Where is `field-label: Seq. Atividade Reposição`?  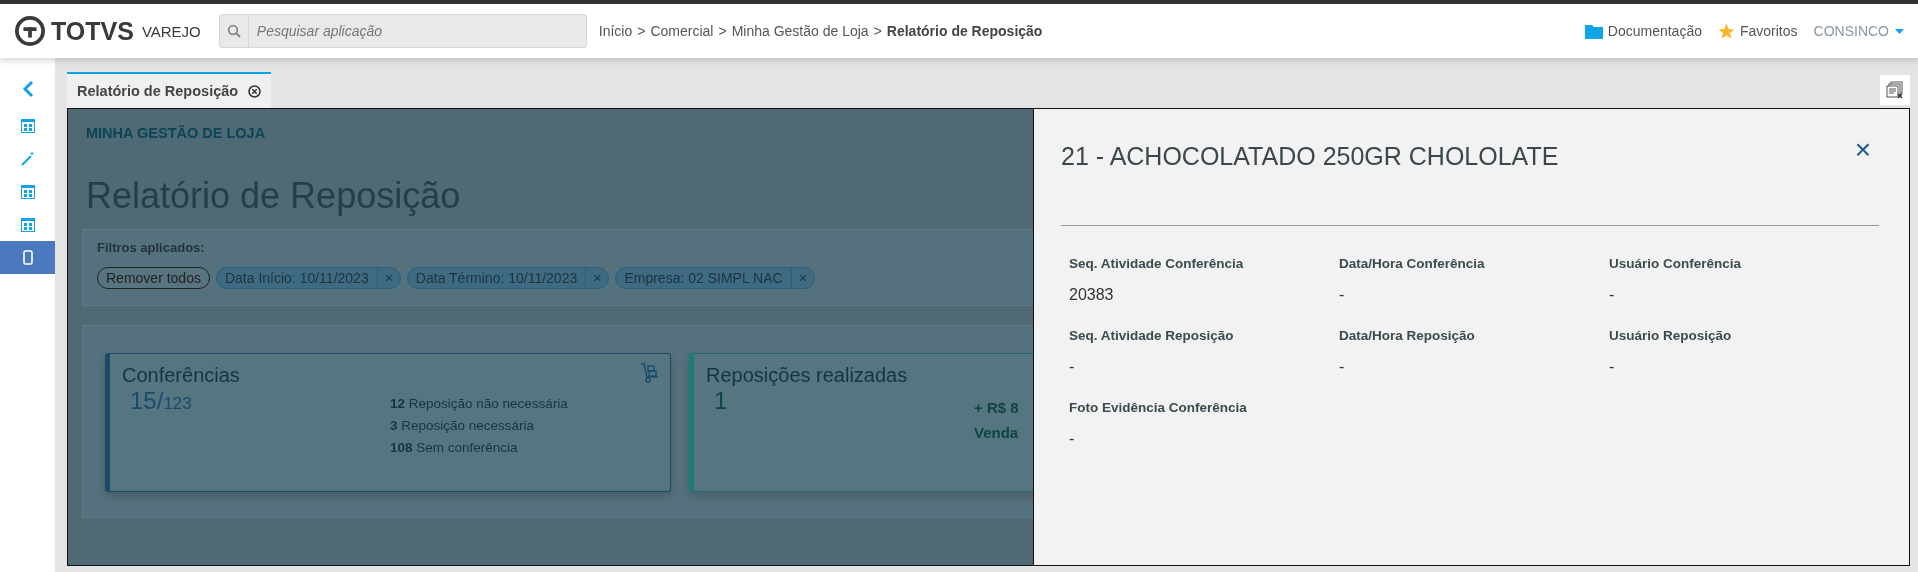
field-label: Seq. Atividade Reposição is located at coordinates (1152, 335).